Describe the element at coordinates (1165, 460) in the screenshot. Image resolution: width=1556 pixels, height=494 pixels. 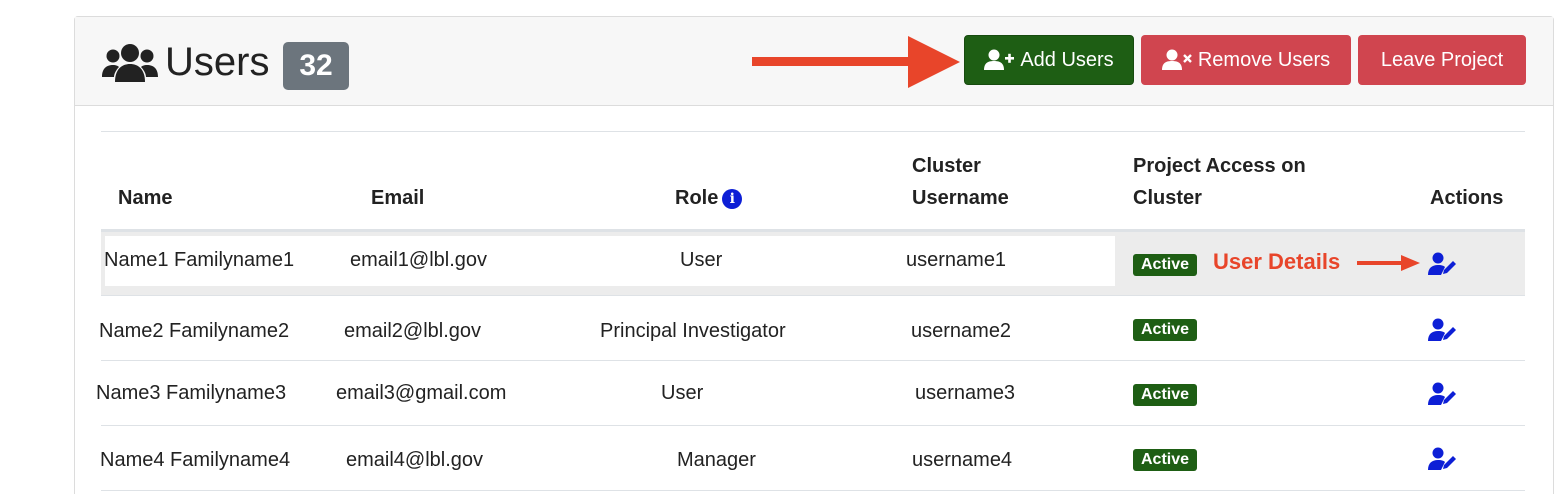
I see `row4-status-badge: Active` at that location.